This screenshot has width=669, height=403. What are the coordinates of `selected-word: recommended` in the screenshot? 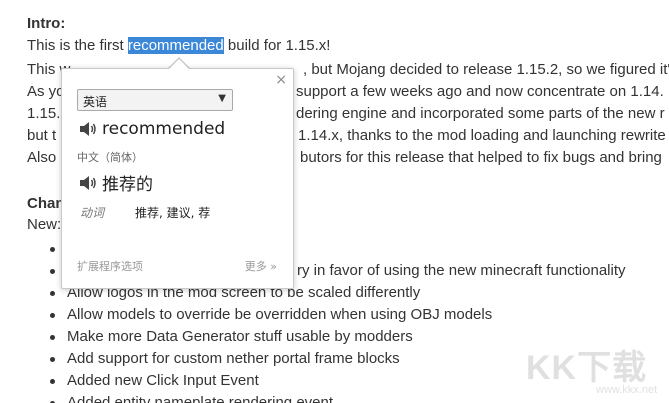 It's located at (175, 45).